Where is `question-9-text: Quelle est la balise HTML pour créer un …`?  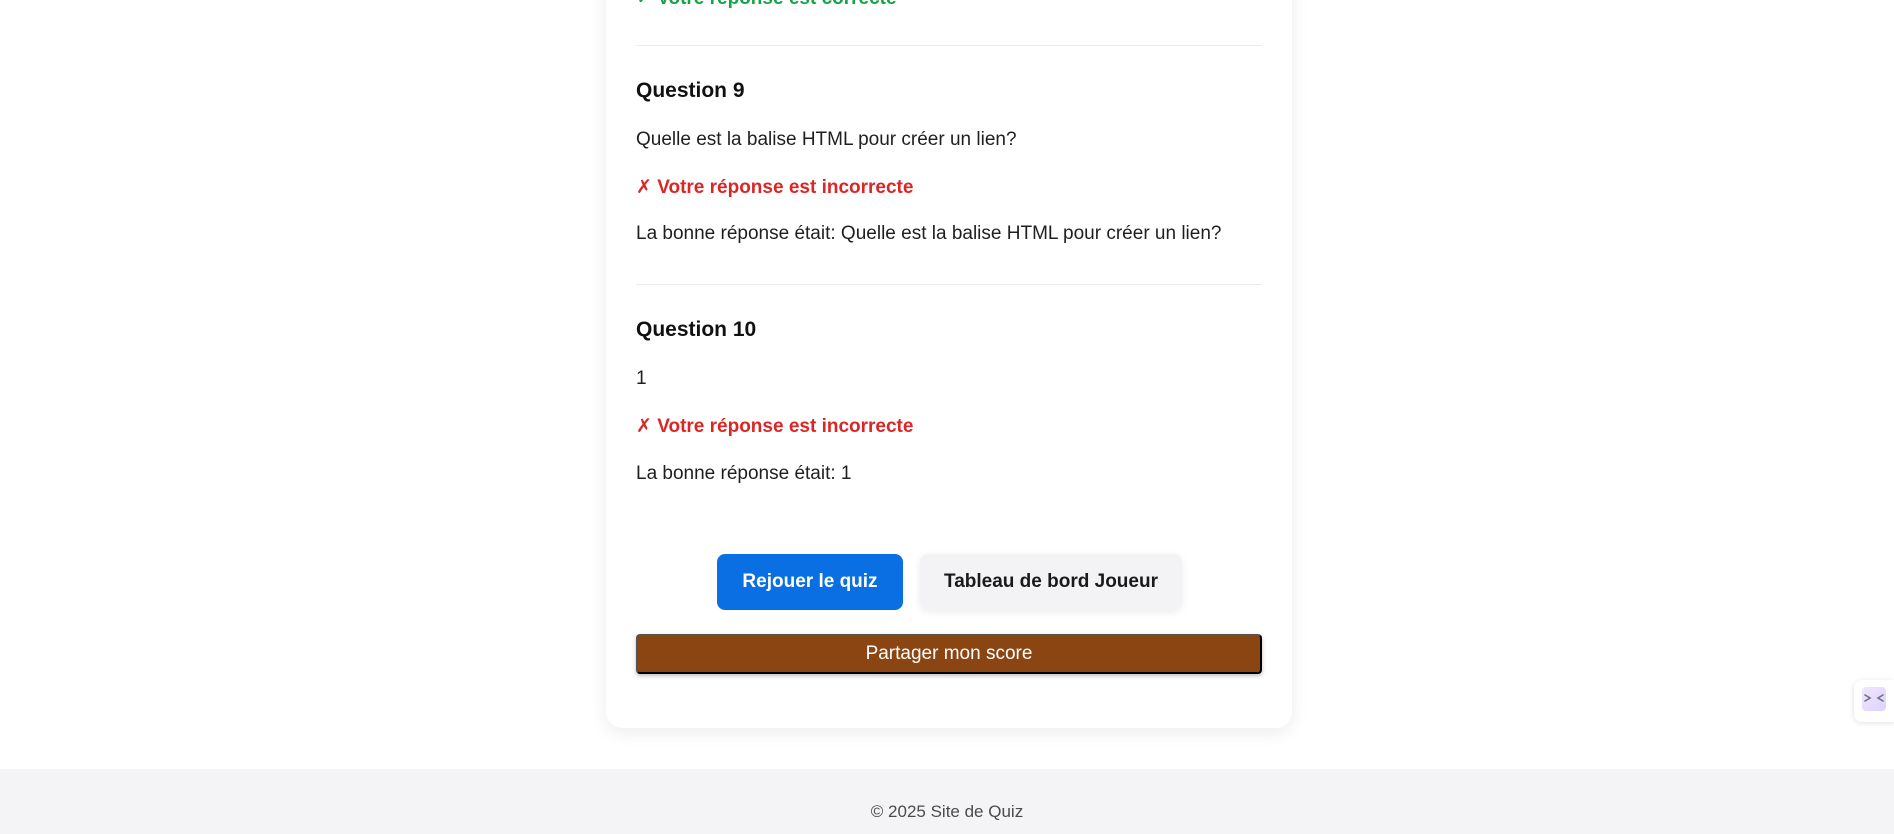 question-9-text: Quelle est la balise HTML pour créer un … is located at coordinates (826, 139).